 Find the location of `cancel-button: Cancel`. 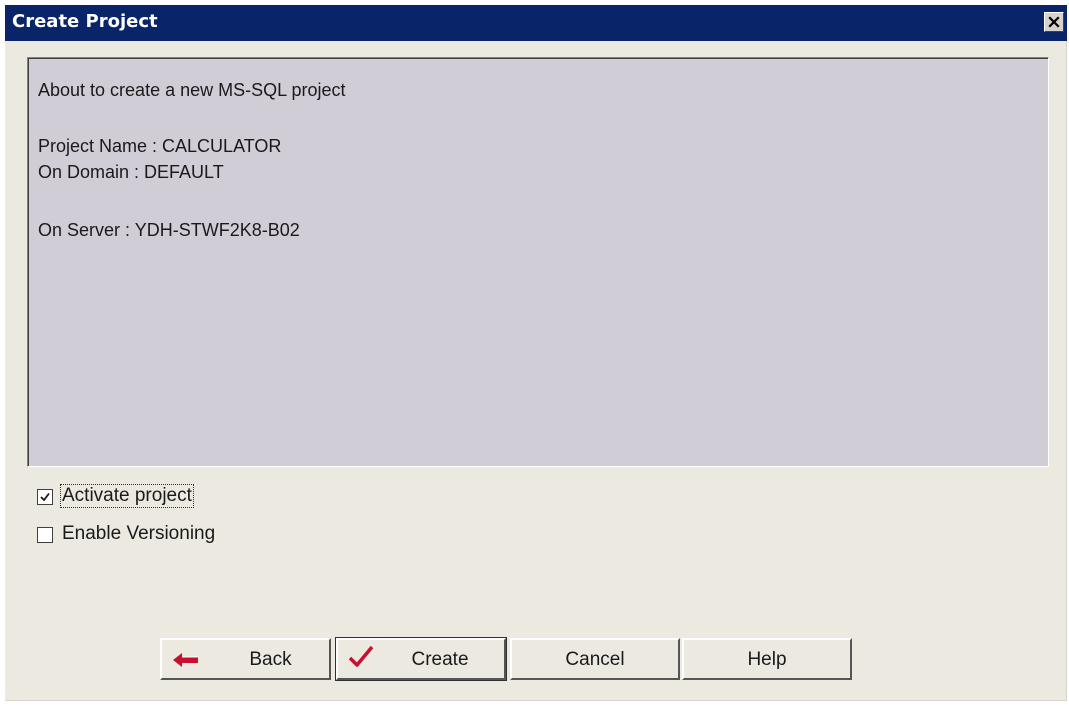

cancel-button: Cancel is located at coordinates (595, 659).